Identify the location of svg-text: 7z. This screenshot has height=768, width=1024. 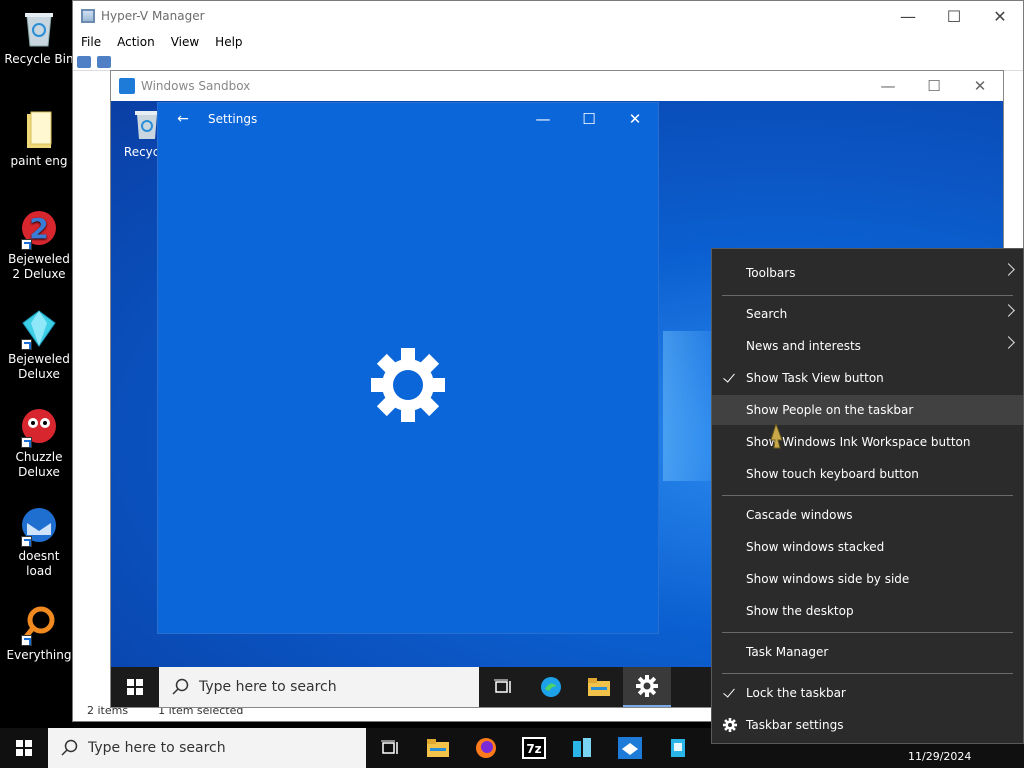
(533, 749).